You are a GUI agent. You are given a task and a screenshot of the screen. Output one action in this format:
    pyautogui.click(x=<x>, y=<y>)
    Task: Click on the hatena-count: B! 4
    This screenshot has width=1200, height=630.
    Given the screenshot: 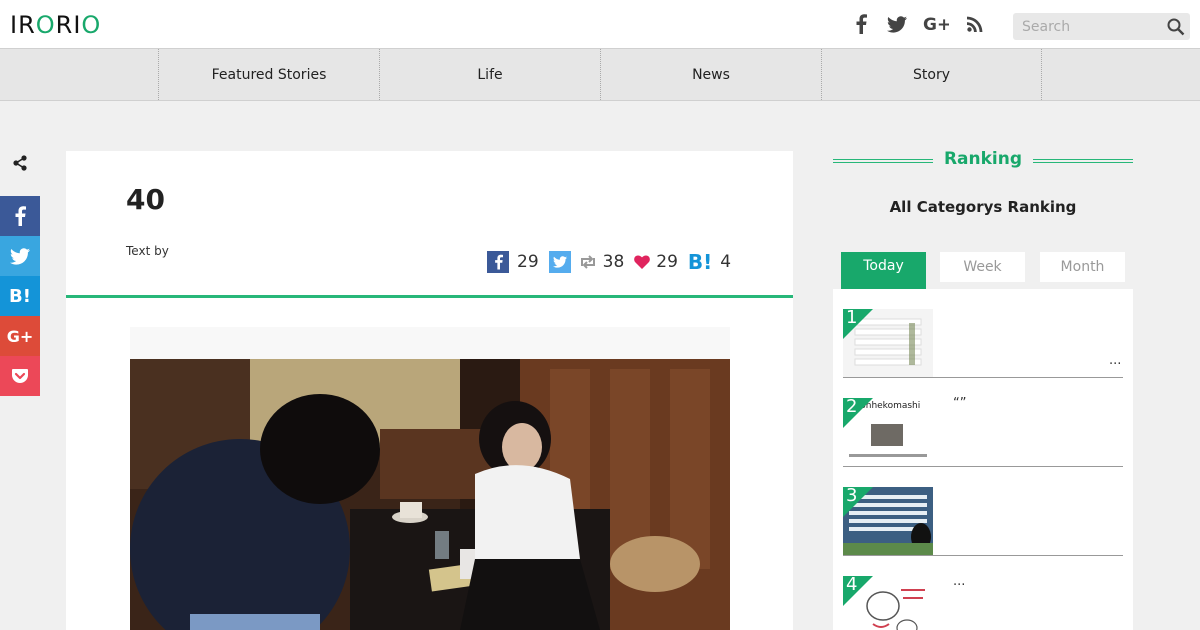 What is the action you would take?
    pyautogui.click(x=709, y=262)
    